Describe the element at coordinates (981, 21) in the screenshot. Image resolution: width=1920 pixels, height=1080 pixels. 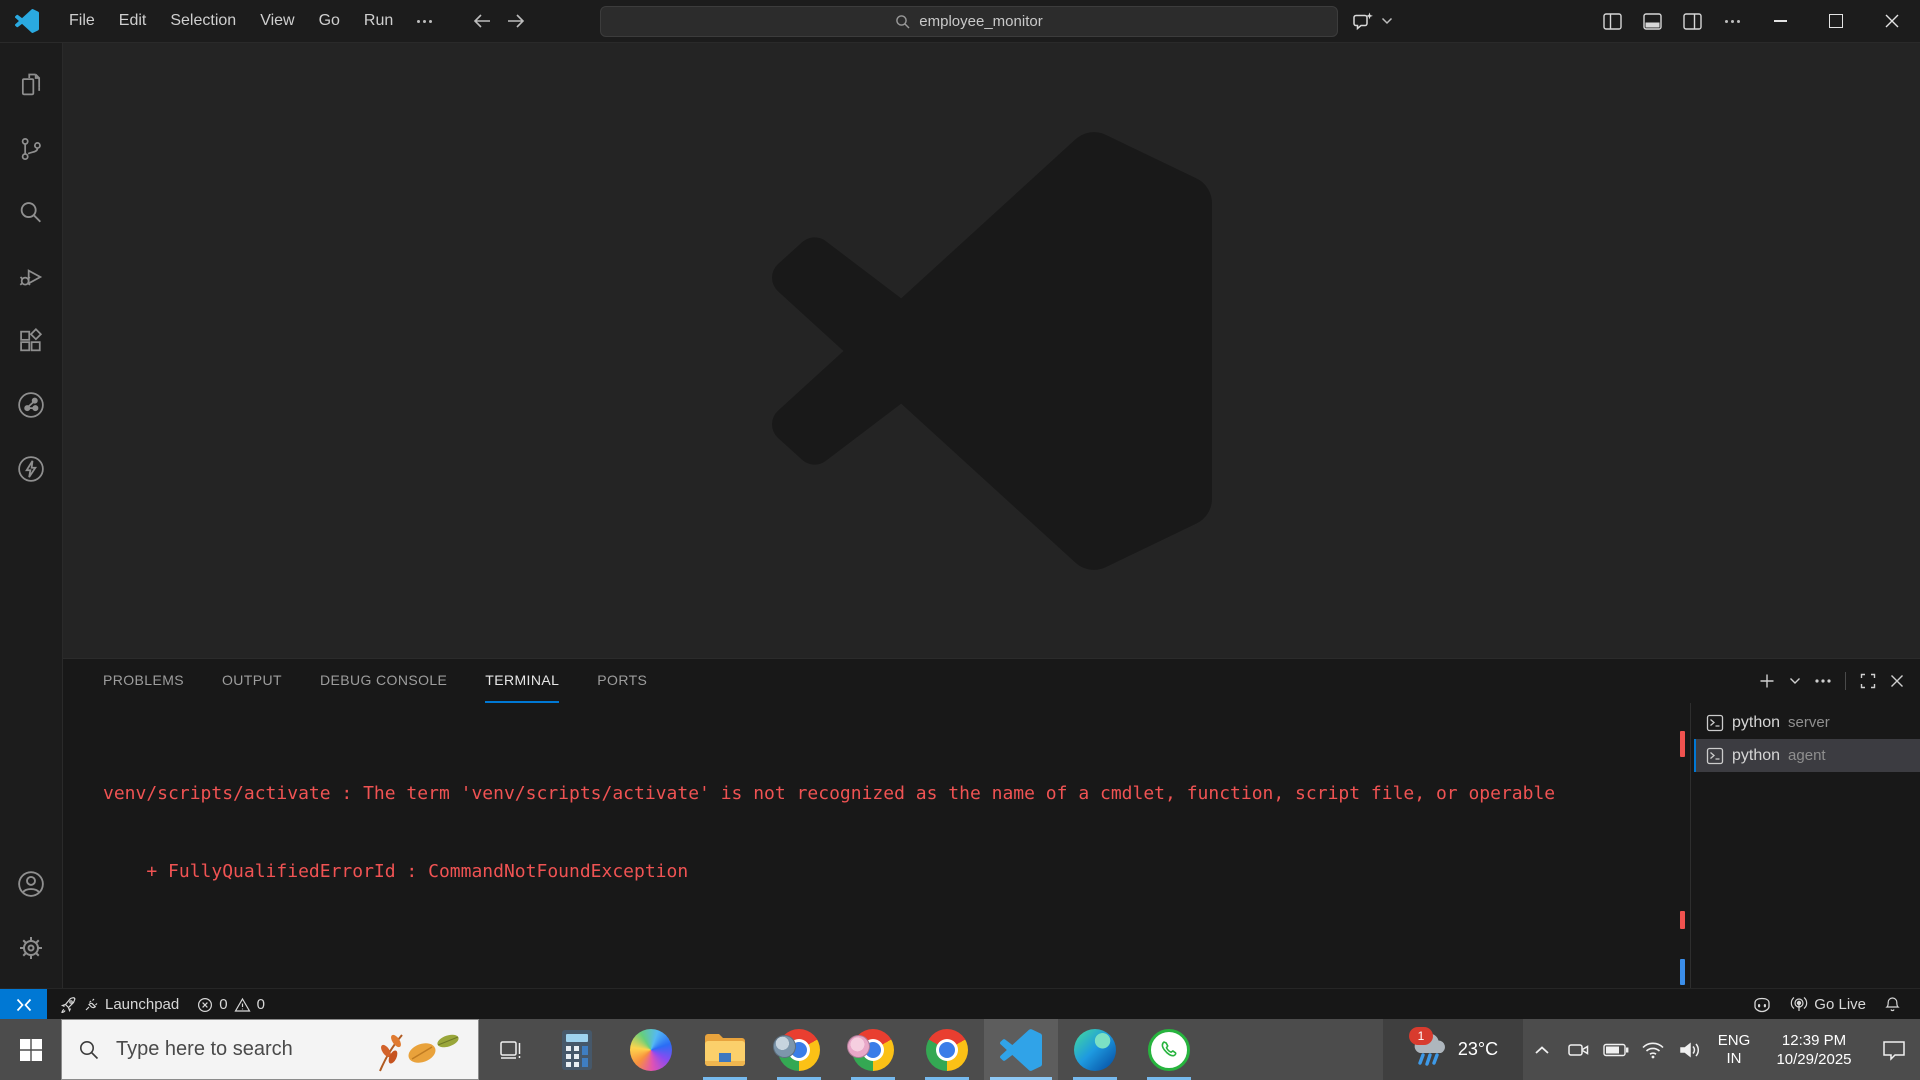
I see `command-center-value: employee_monitor` at that location.